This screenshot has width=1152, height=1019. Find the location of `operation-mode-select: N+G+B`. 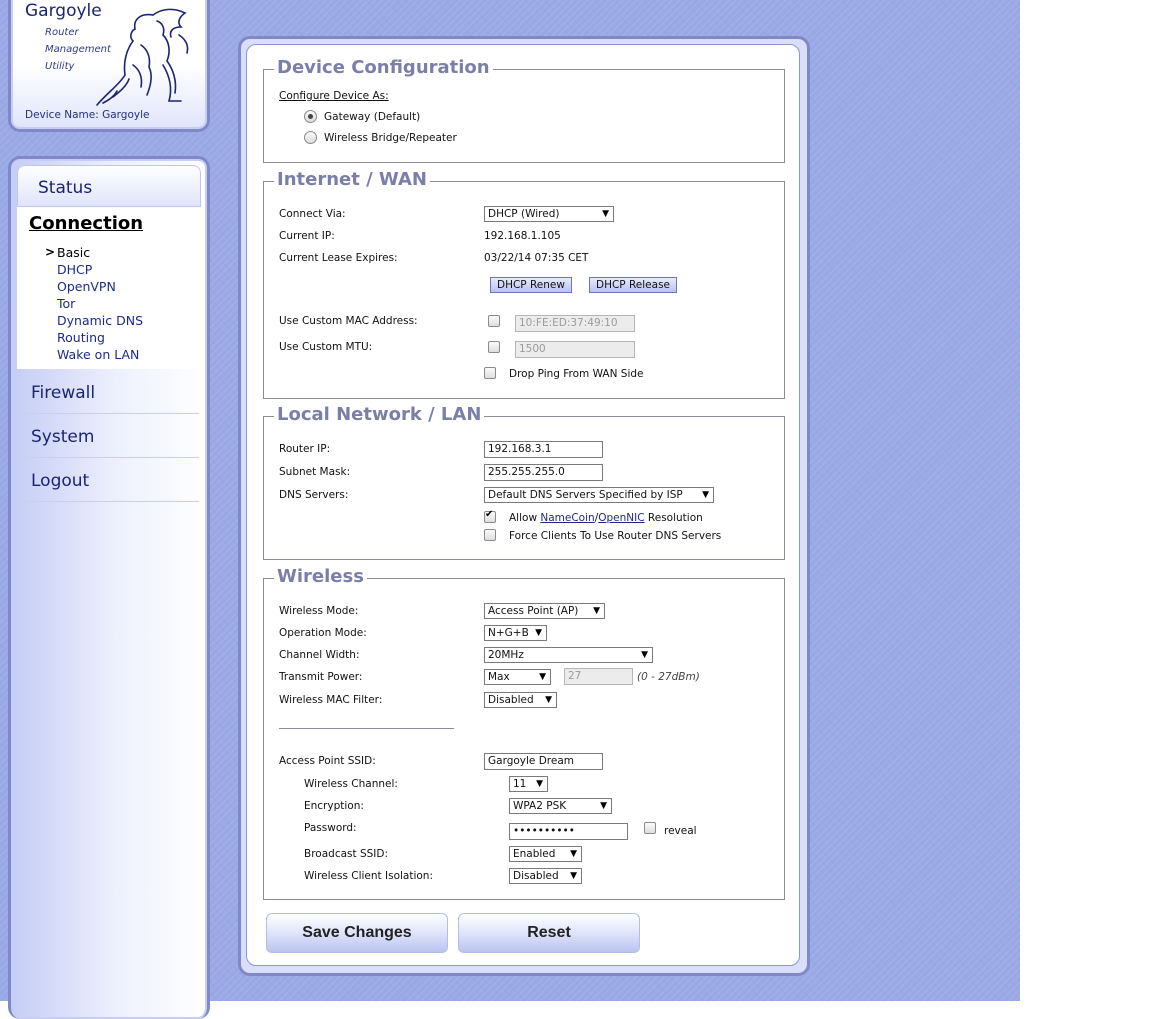

operation-mode-select: N+G+B is located at coordinates (515, 633).